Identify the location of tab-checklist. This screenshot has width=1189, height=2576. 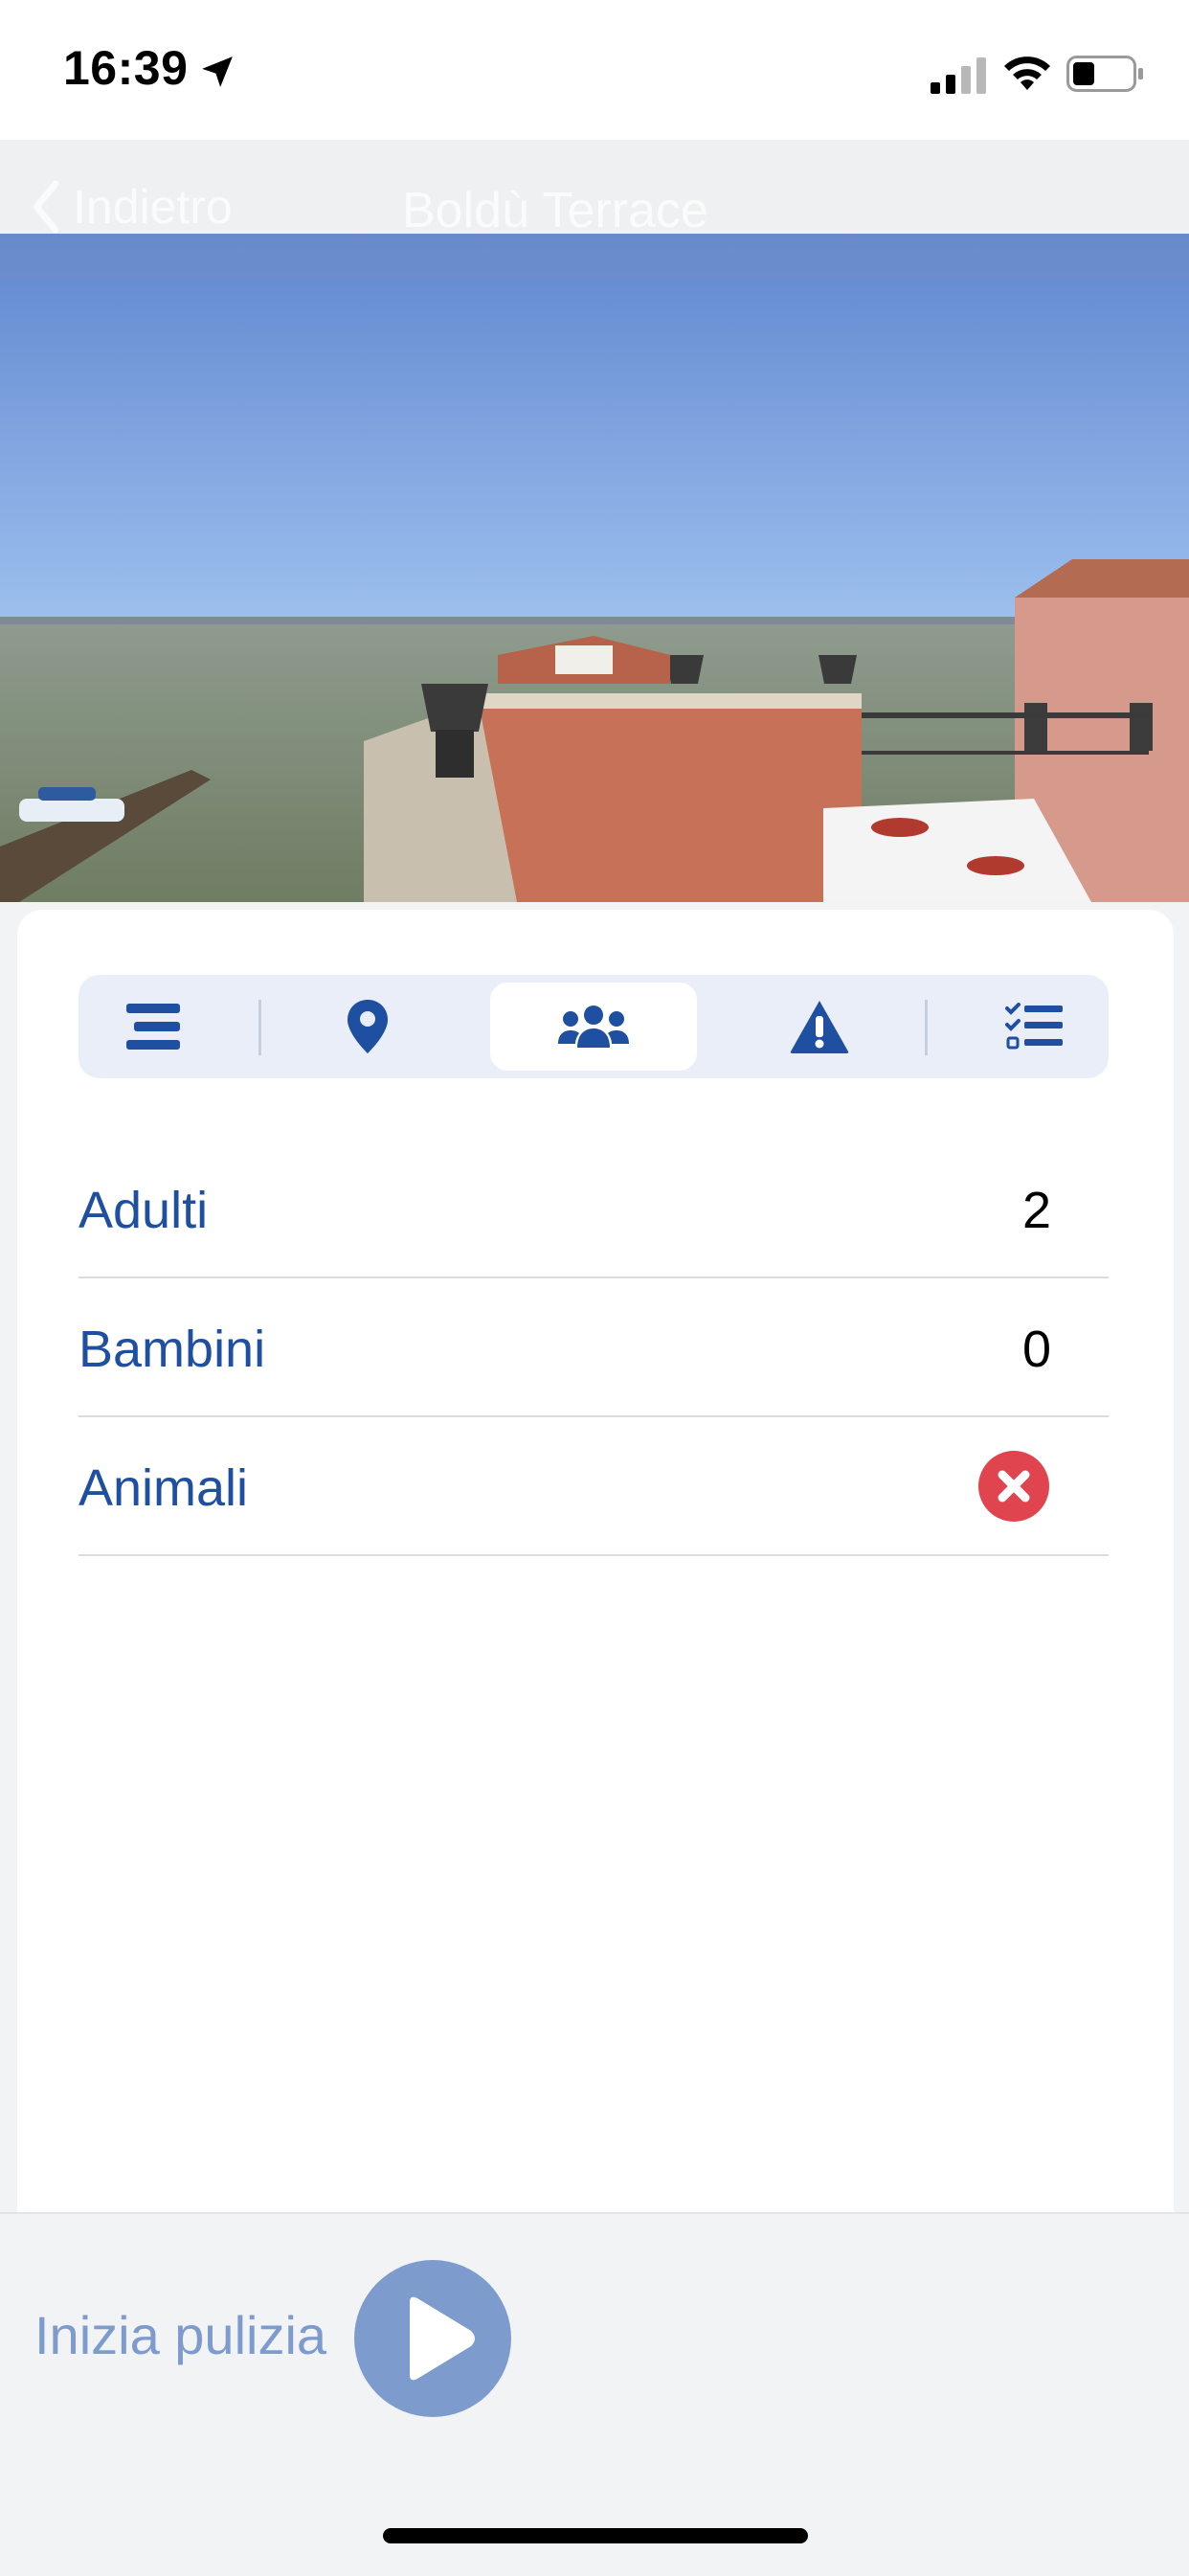
(1034, 1027).